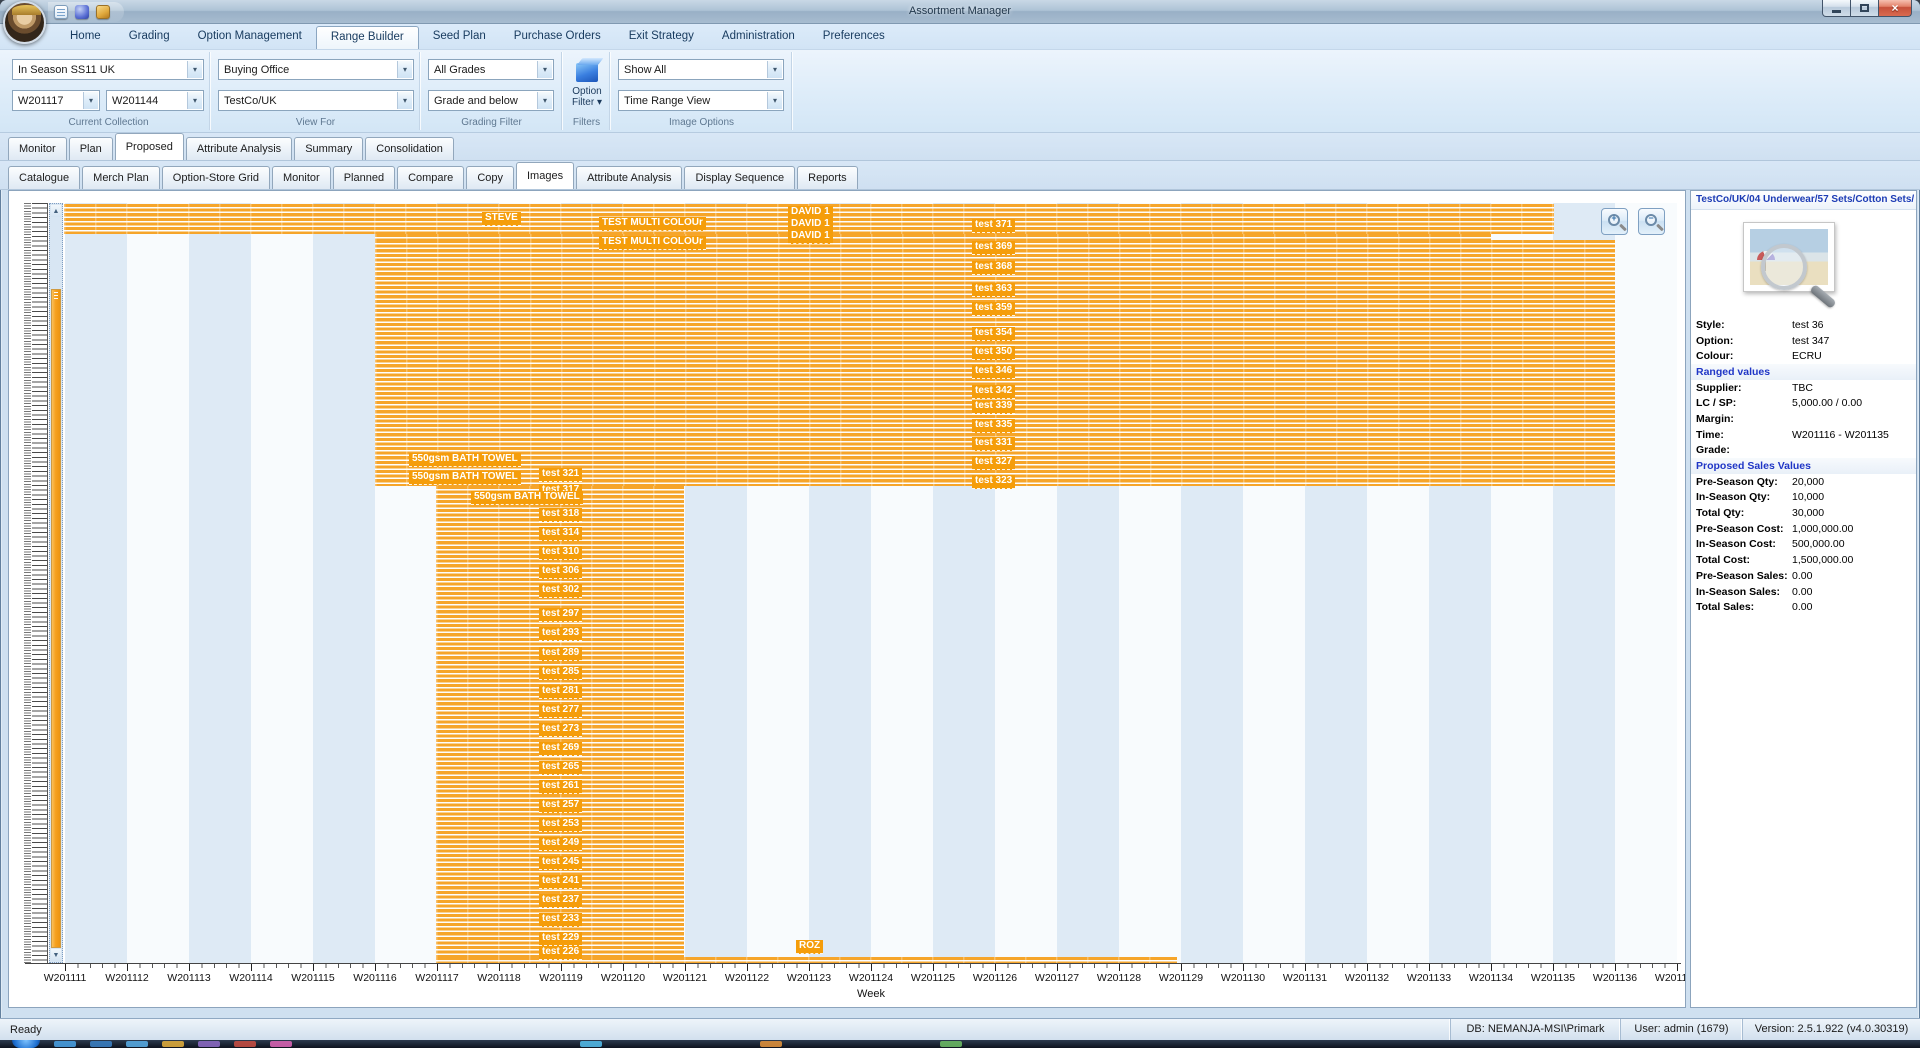  Describe the element at coordinates (316, 100) in the screenshot. I see `view-entity-combobox: TestCo/UK ▾` at that location.